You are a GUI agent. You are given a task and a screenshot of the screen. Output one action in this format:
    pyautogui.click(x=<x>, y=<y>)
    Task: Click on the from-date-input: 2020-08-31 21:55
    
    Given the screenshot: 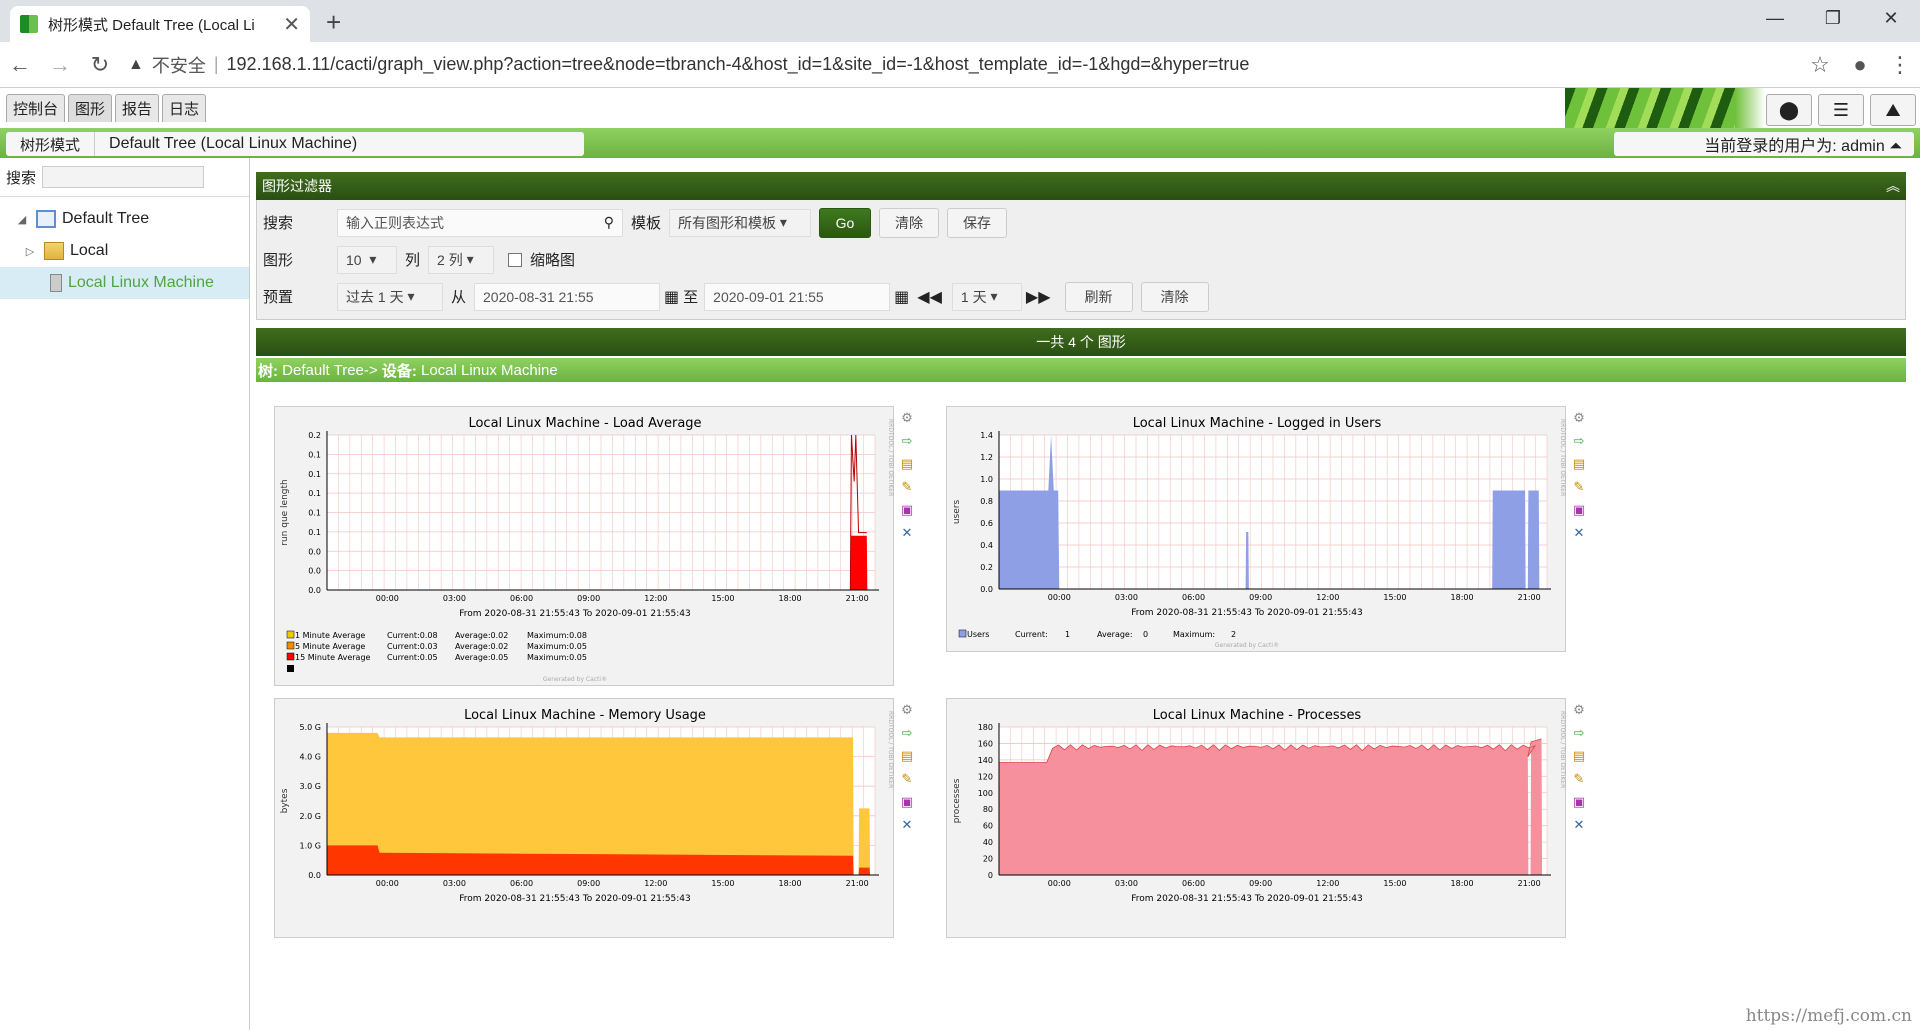 What is the action you would take?
    pyautogui.click(x=567, y=296)
    